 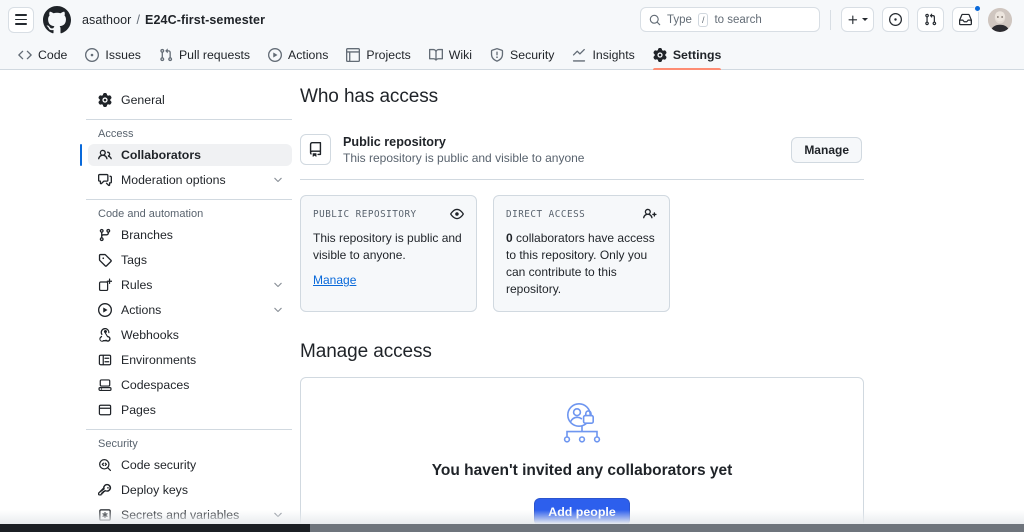 What do you see at coordinates (151, 214) in the screenshot?
I see `sidebar-group-title-code-automation: Code and automation` at bounding box center [151, 214].